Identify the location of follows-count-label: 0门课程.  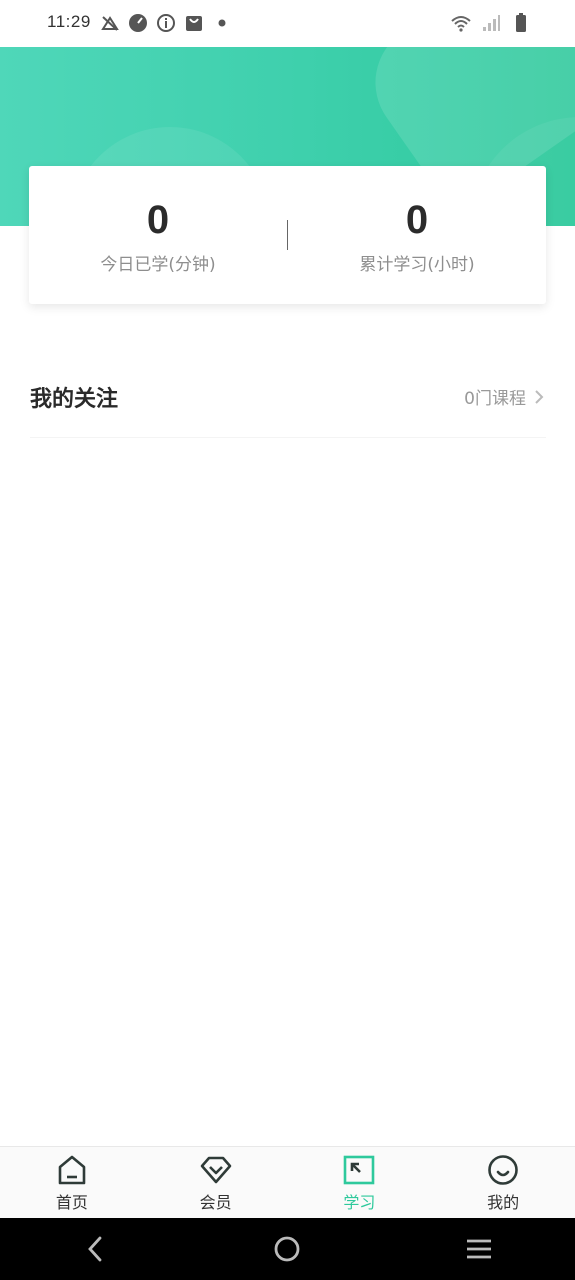
(495, 399).